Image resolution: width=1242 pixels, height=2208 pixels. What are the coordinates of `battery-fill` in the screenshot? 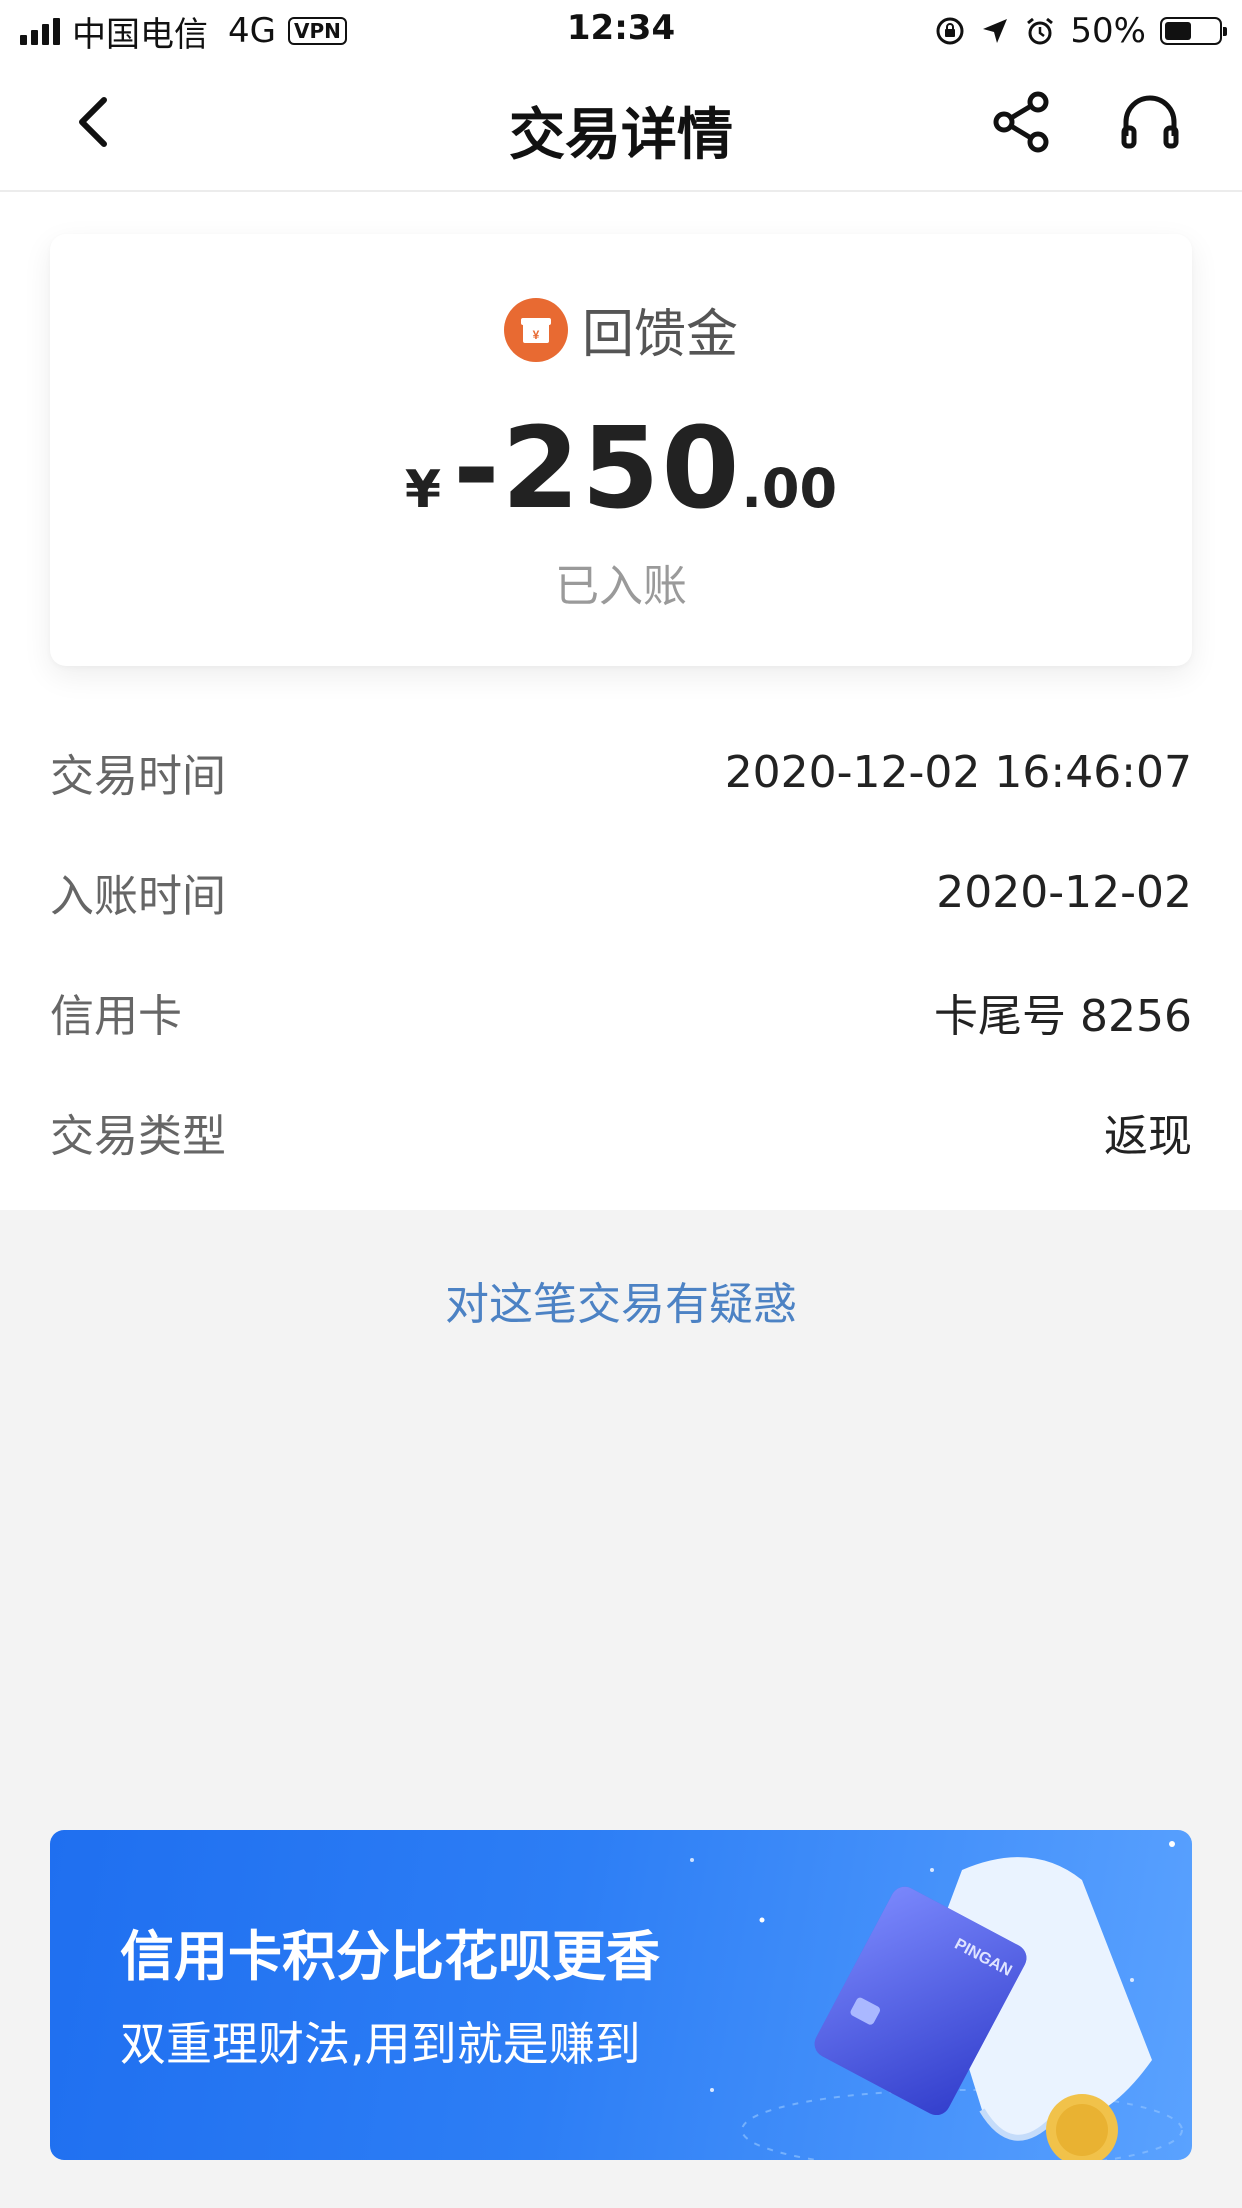 It's located at (1178, 31).